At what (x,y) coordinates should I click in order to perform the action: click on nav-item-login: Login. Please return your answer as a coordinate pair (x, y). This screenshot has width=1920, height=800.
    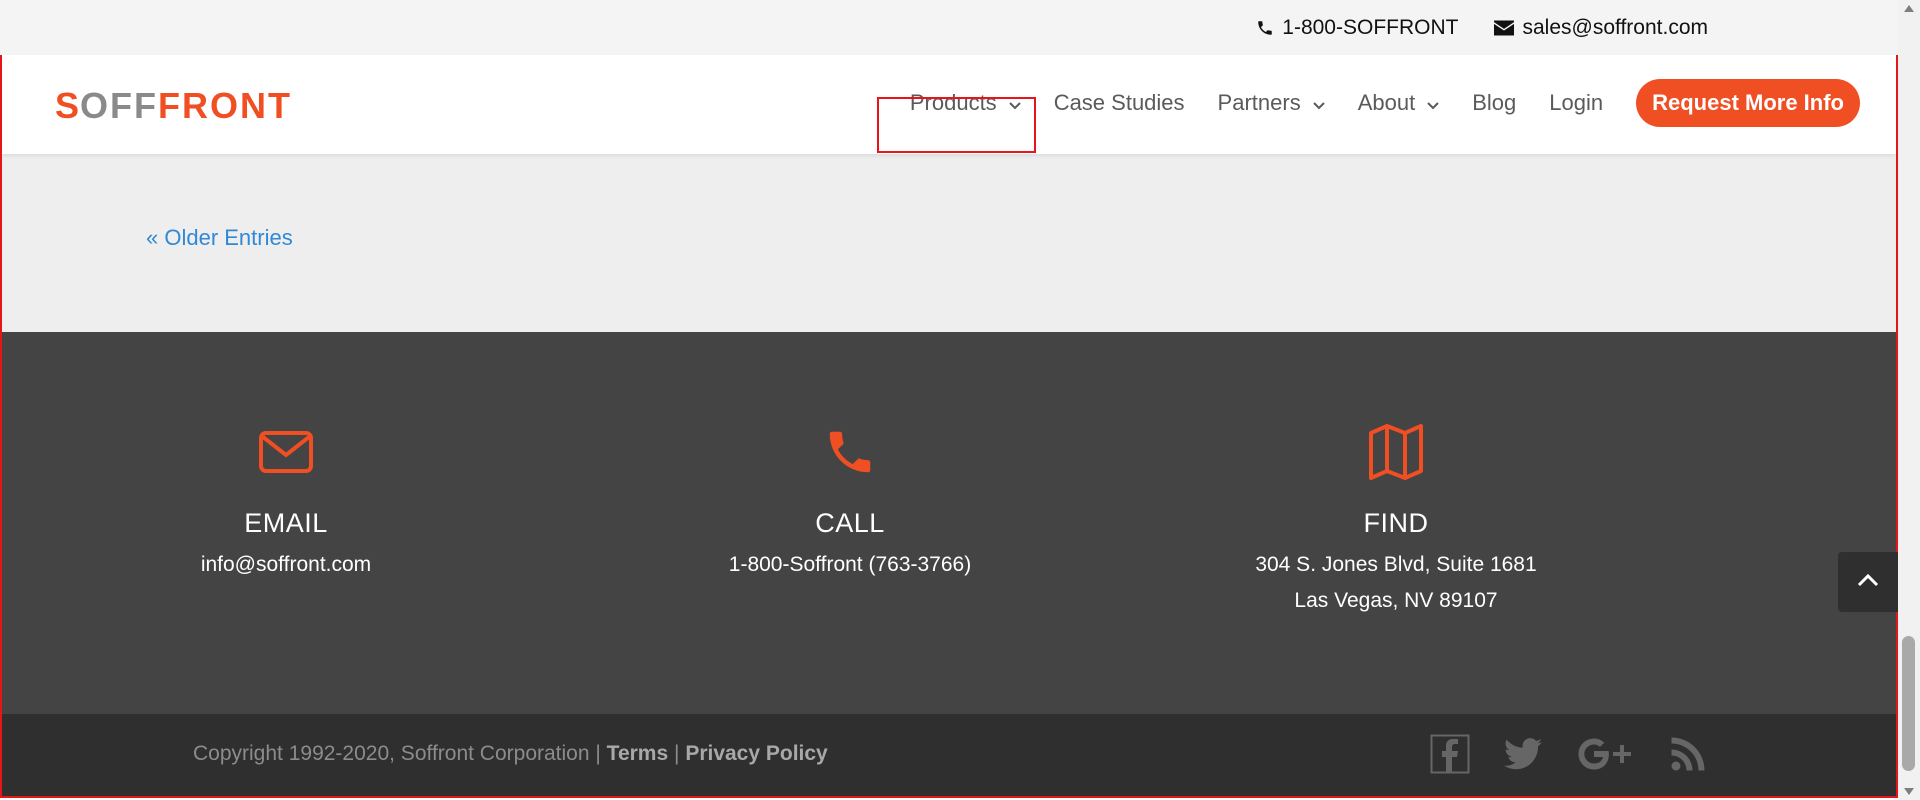
    Looking at the image, I should click on (1576, 103).